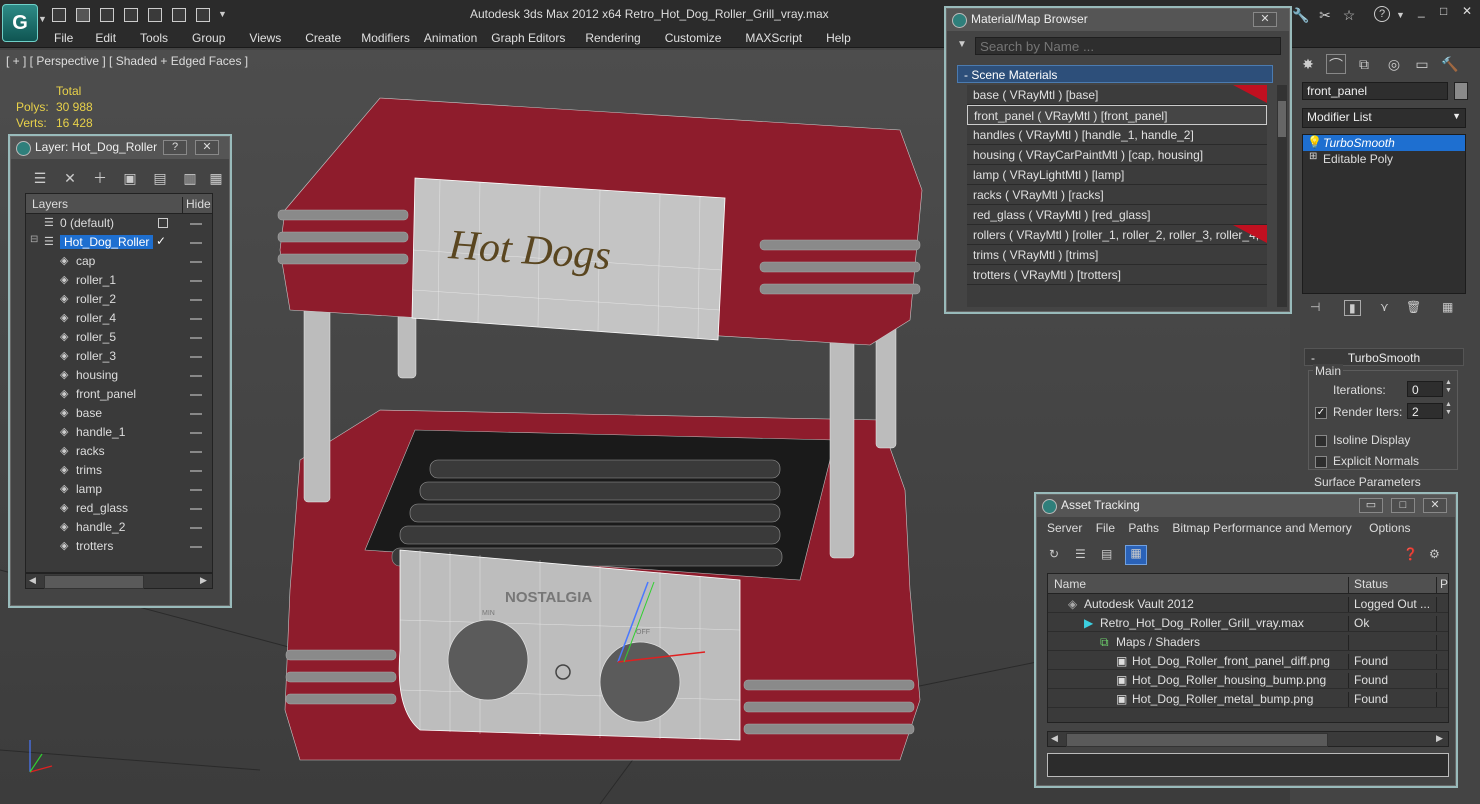  Describe the element at coordinates (1248, 698) in the screenshot. I see `asset-row: ▣ Hot_Dog_Roller_metal_bump.png Found` at that location.